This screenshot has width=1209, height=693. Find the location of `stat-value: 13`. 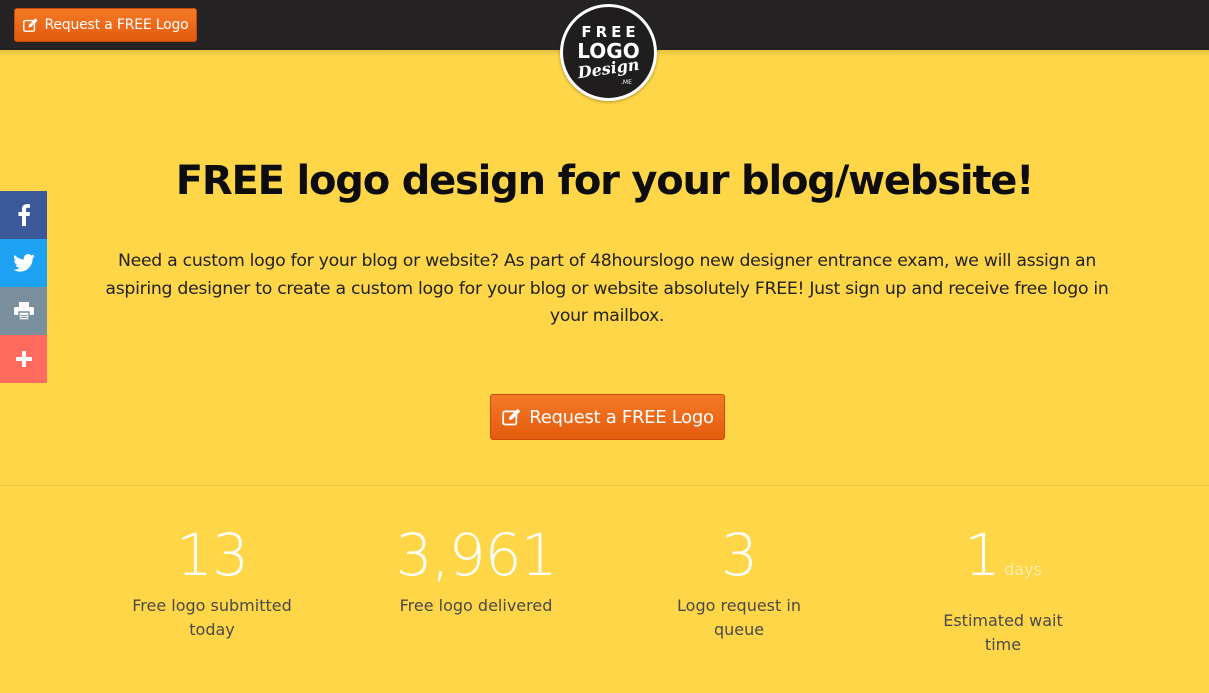

stat-value: 13 is located at coordinates (212, 555).